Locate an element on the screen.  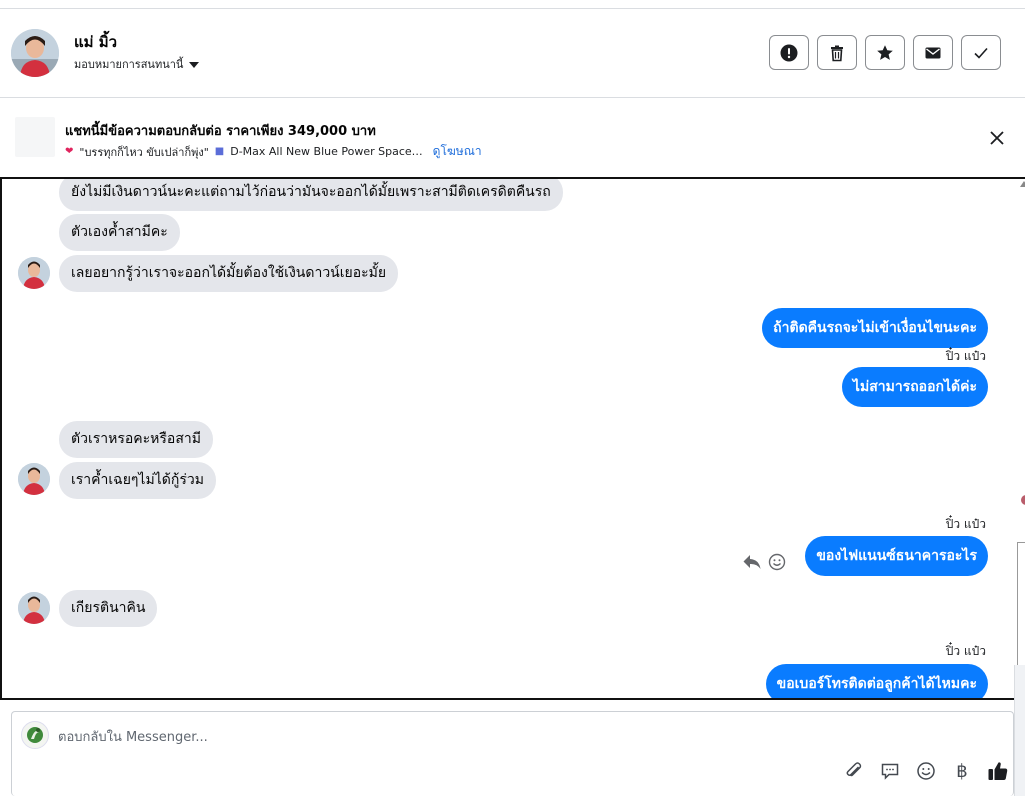
star-icon is located at coordinates (885, 52).